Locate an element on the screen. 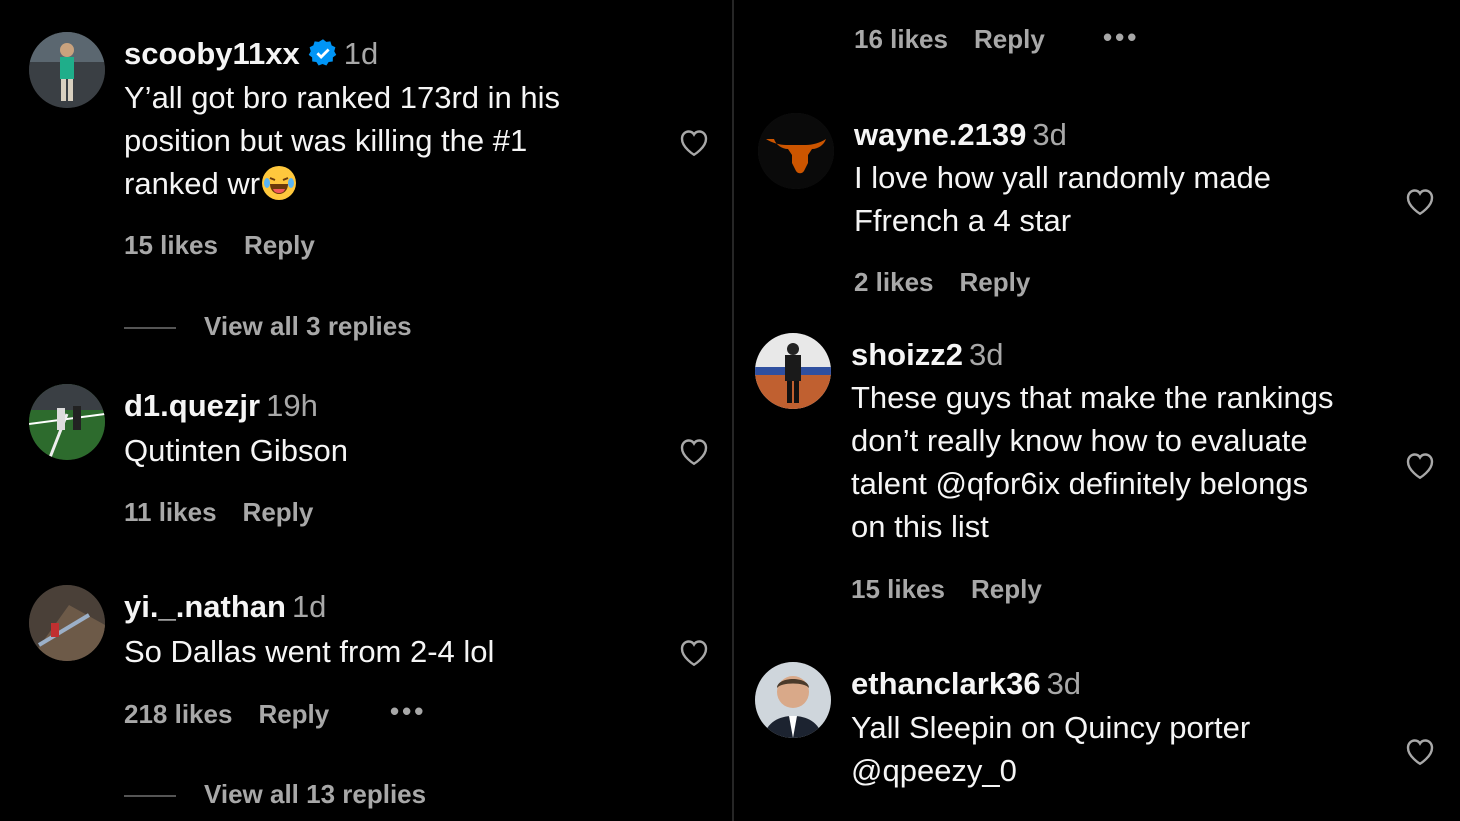 This screenshot has width=1460, height=821. comment-header: ethanclark36 3d is located at coordinates (966, 687).